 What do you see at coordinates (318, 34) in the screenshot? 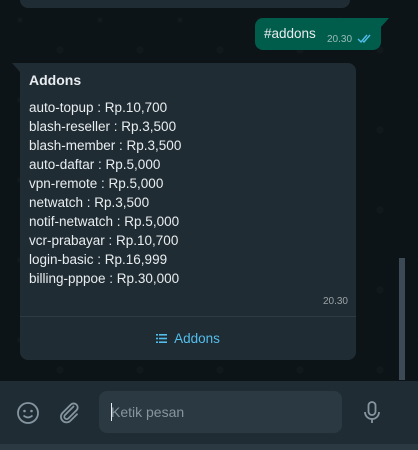
I see `outgoing-message-bubble: #addons 20.30` at bounding box center [318, 34].